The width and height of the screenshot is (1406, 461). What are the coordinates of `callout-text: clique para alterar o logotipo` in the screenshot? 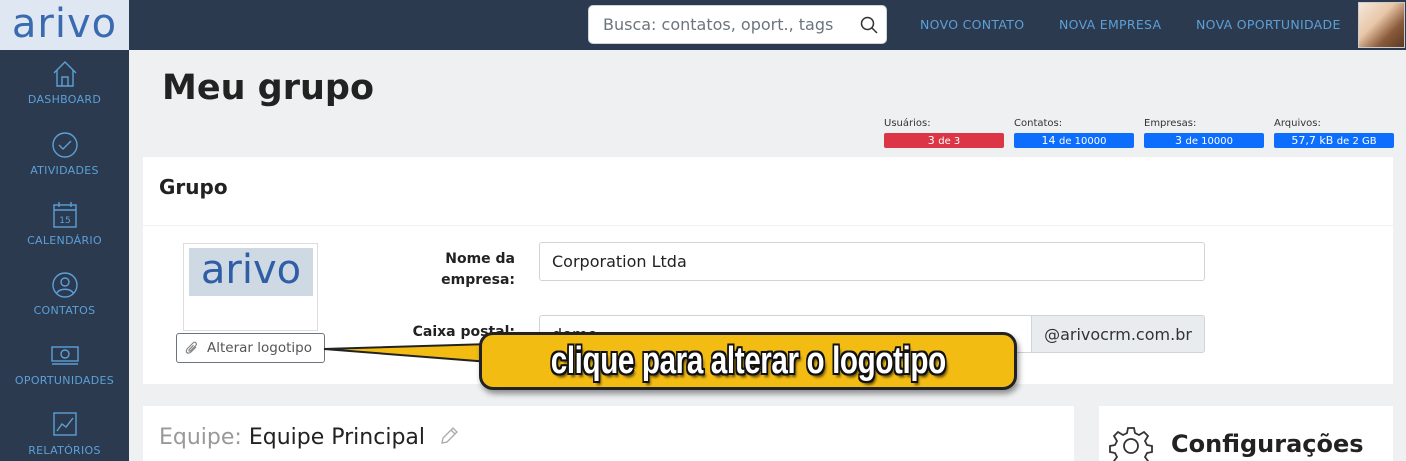 It's located at (748, 360).